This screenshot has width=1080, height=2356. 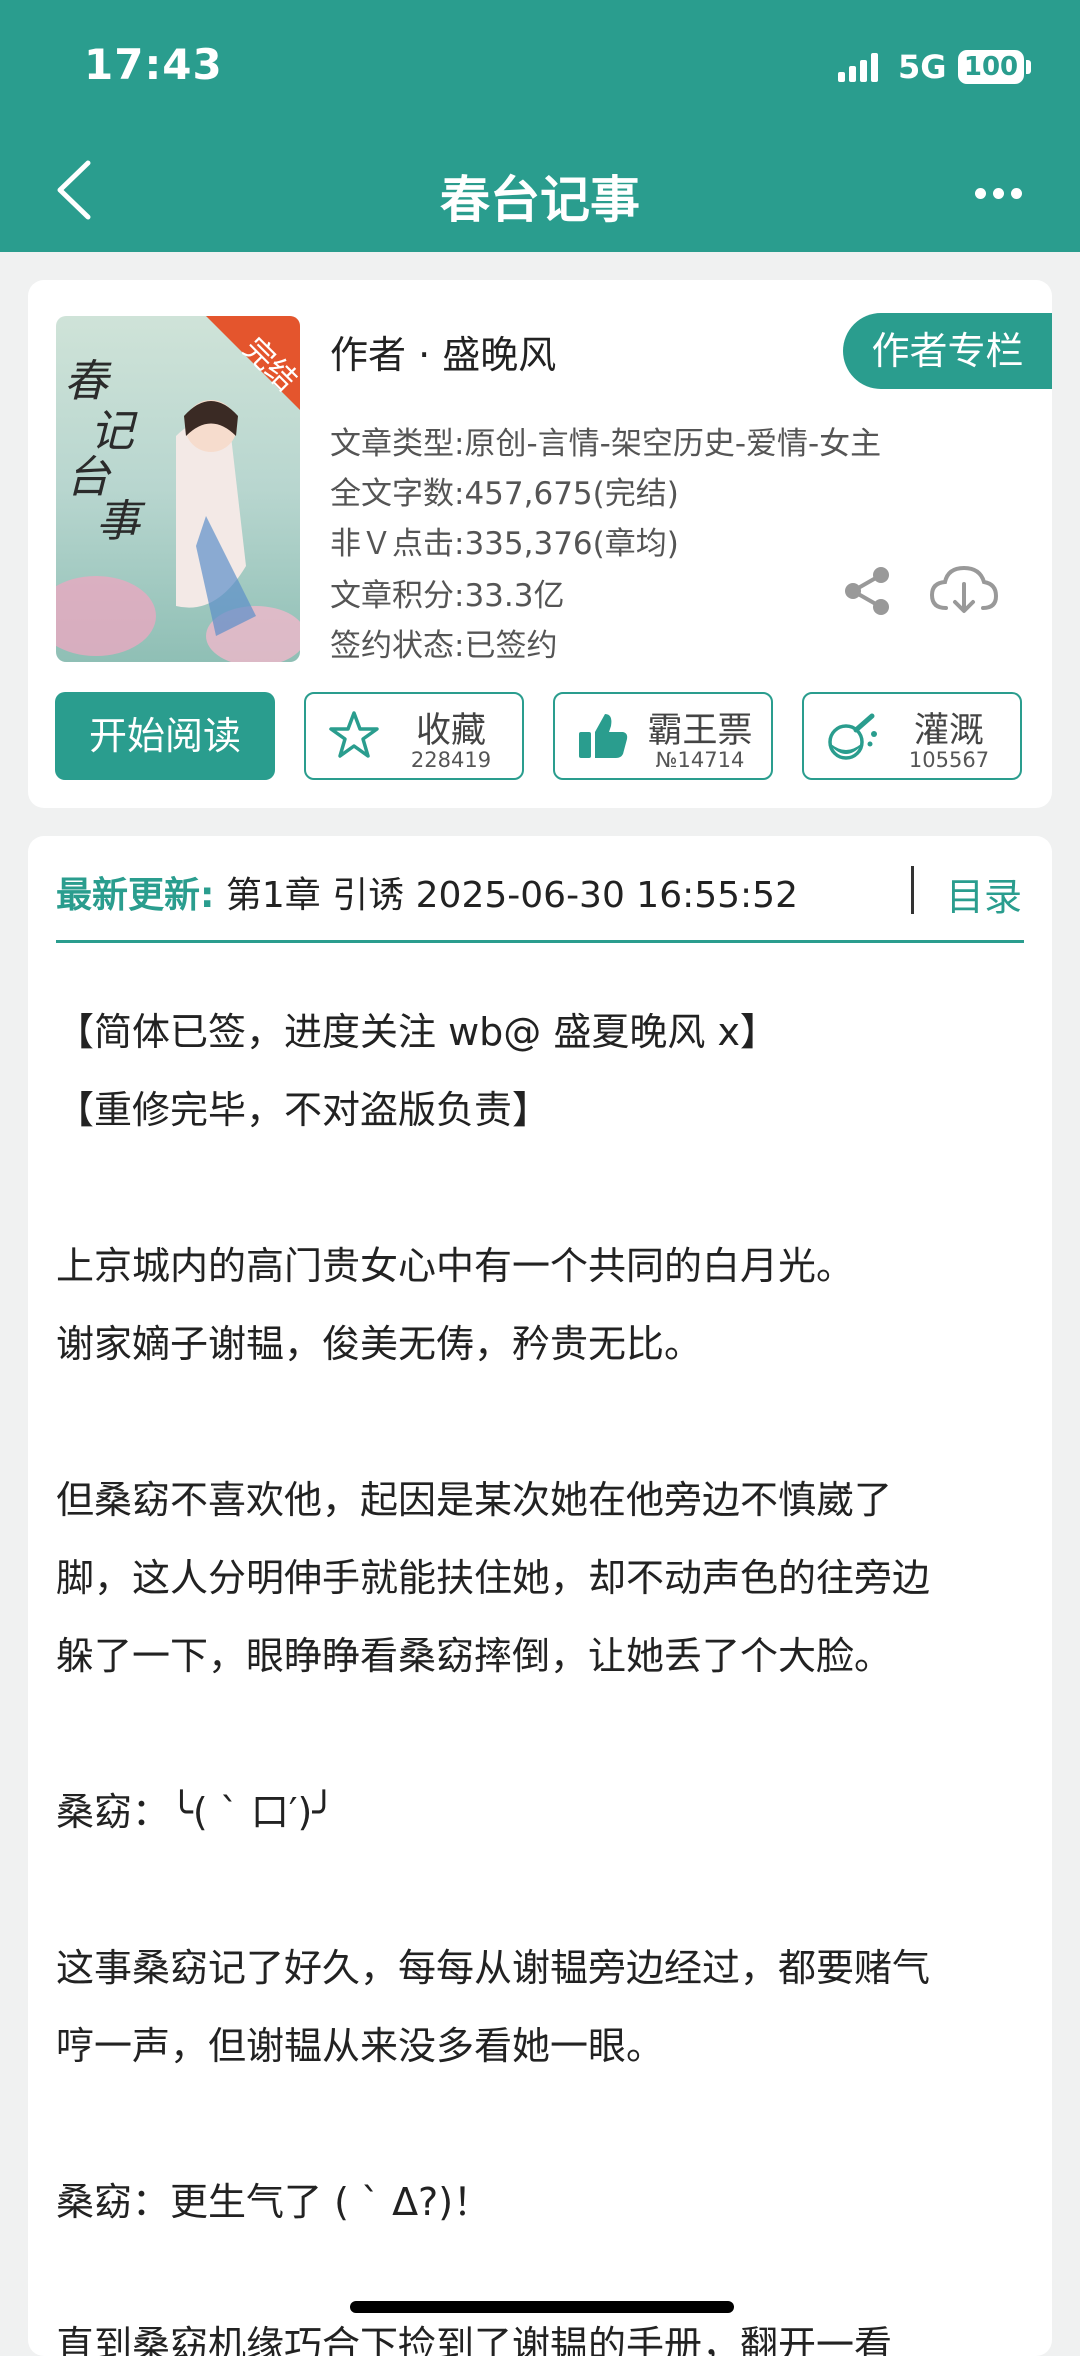 I want to click on watering-bottle-icon, so click(x=852, y=736).